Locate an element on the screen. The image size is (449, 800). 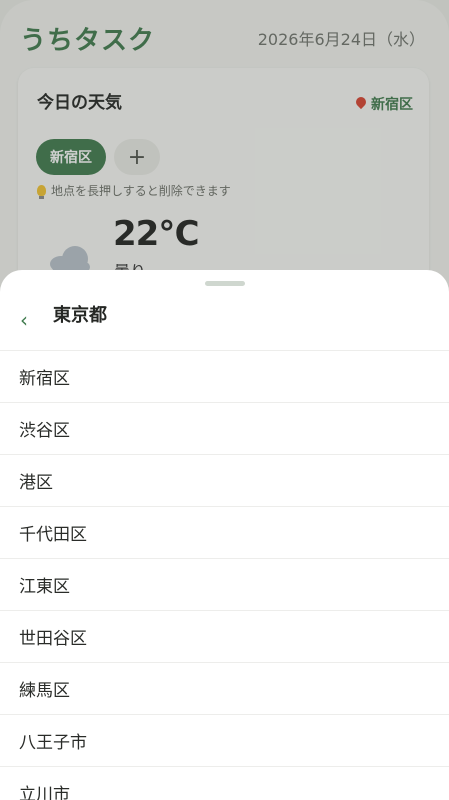
city-item: 世田谷区 is located at coordinates (224, 636).